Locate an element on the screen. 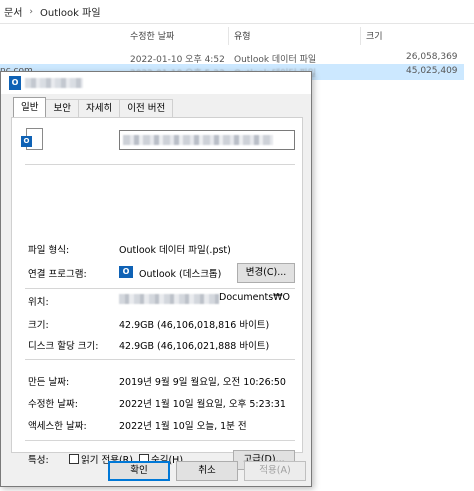 Image resolution: width=474 pixels, height=491 pixels. file-name-input is located at coordinates (207, 140).